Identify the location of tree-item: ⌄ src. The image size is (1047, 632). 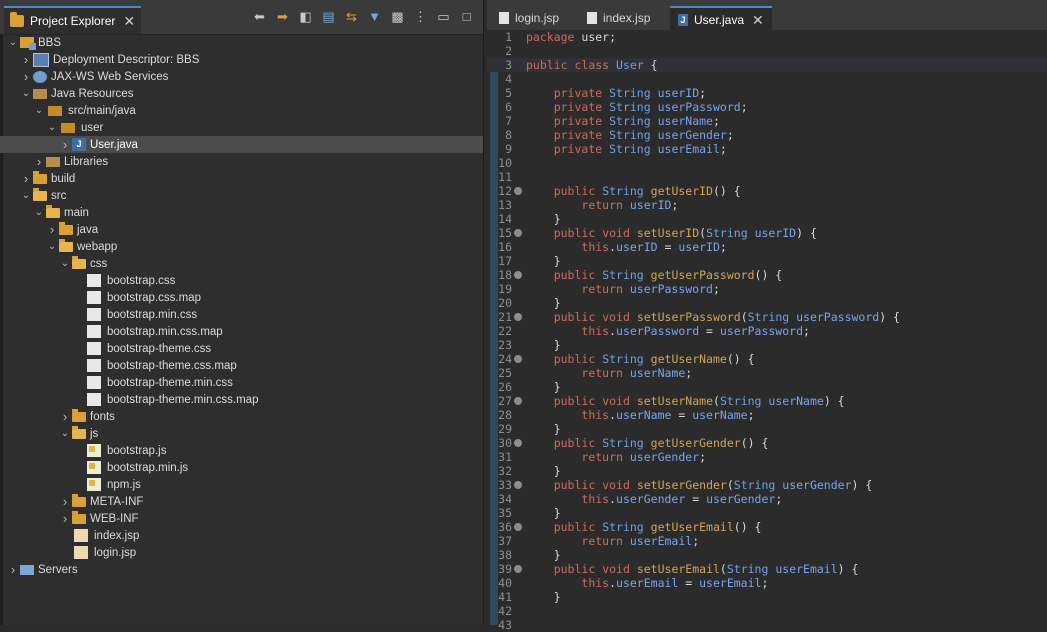
(241, 195).